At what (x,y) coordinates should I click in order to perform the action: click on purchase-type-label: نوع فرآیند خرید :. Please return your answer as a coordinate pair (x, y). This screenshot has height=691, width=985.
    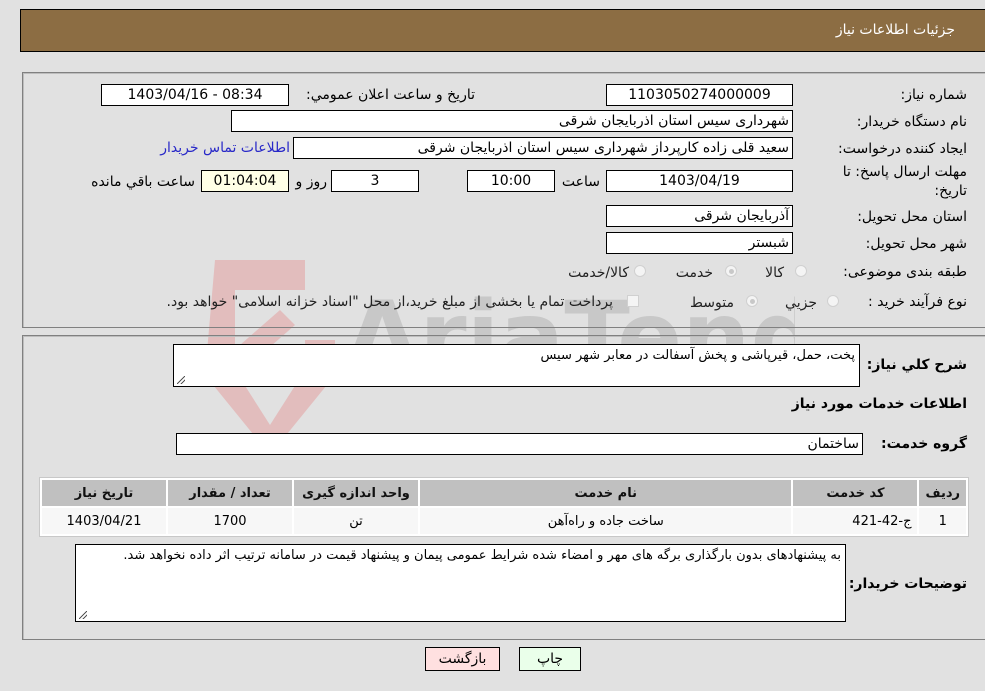
    Looking at the image, I should click on (917, 302).